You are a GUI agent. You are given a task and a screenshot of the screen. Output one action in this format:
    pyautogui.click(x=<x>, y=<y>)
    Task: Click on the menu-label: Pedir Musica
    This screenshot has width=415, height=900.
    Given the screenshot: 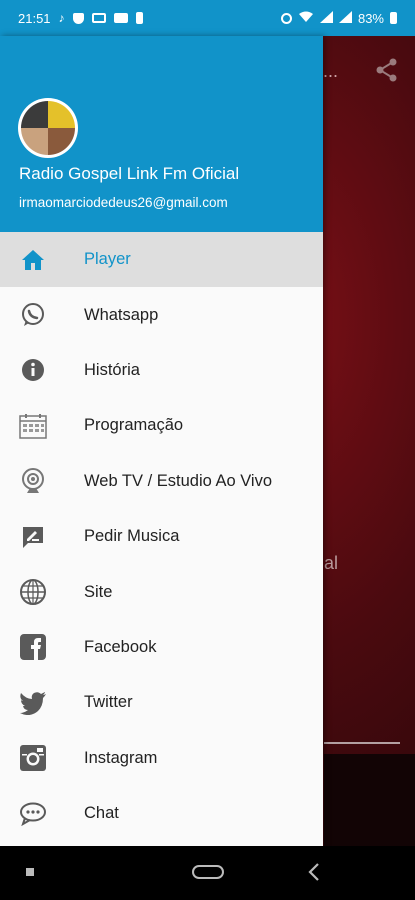 What is the action you would take?
    pyautogui.click(x=132, y=536)
    